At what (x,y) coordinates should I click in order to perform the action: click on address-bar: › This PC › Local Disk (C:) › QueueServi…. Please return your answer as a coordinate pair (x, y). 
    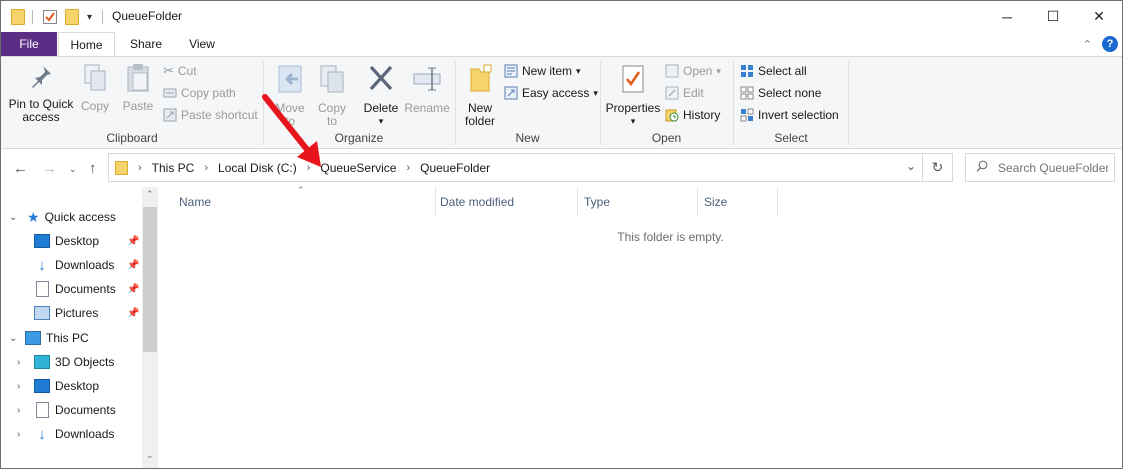
    Looking at the image, I should click on (515, 167).